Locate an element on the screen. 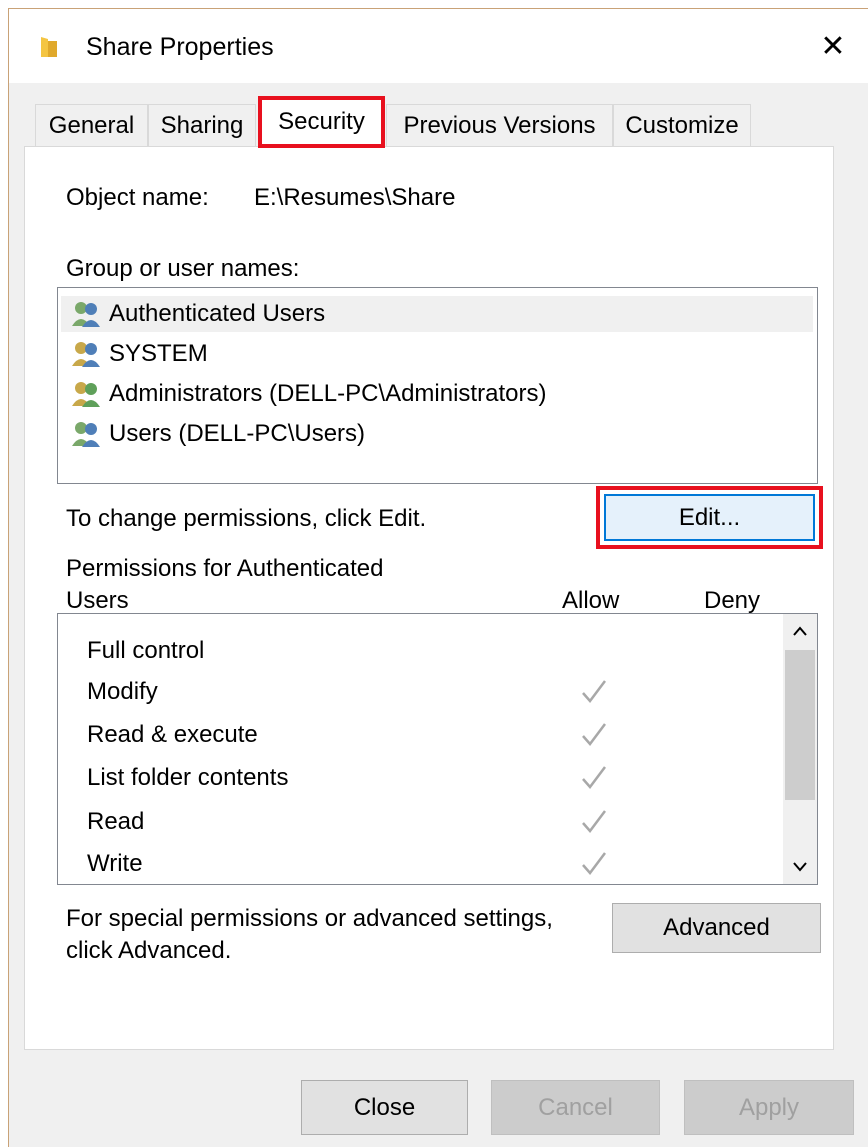 The width and height of the screenshot is (868, 1147). permission-row: Modify is located at coordinates (437, 692).